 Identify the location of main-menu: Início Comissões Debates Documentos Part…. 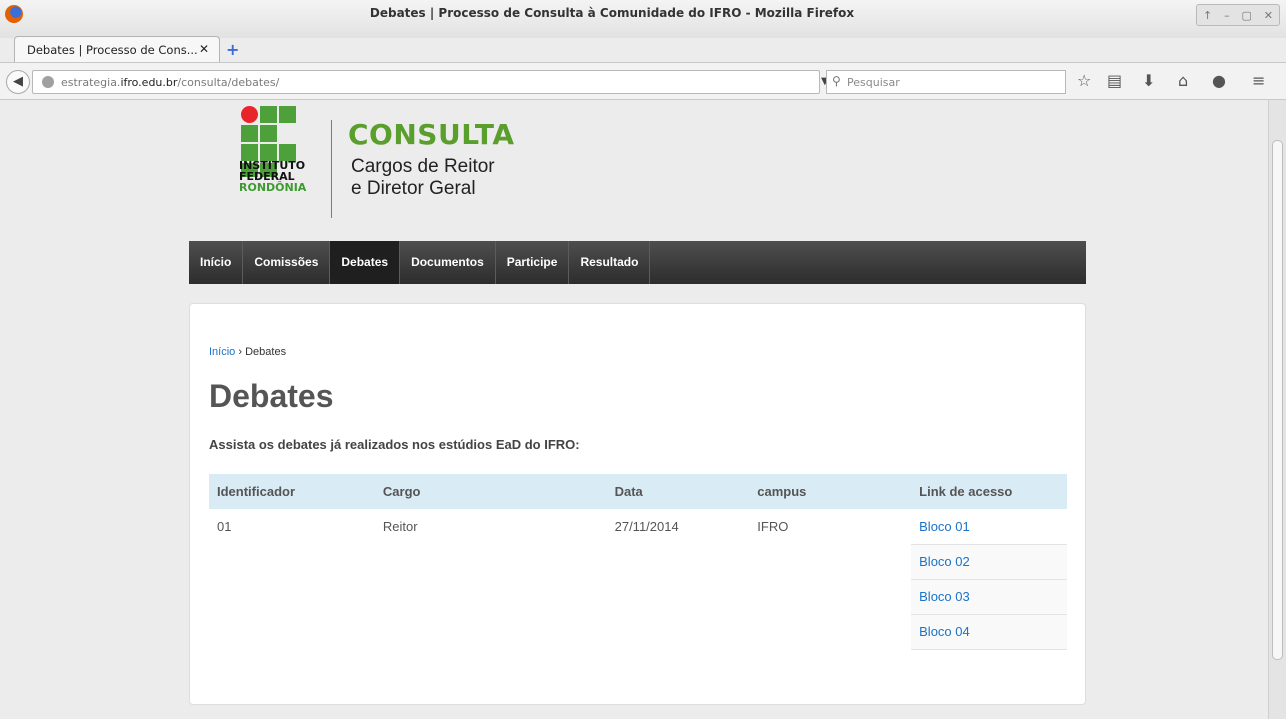
(637, 262).